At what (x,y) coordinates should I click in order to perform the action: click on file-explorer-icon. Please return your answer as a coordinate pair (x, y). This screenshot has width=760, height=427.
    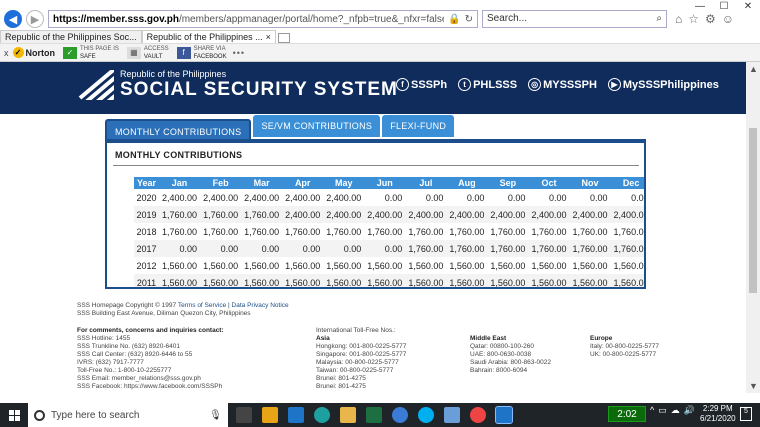
    Looking at the image, I should click on (348, 415).